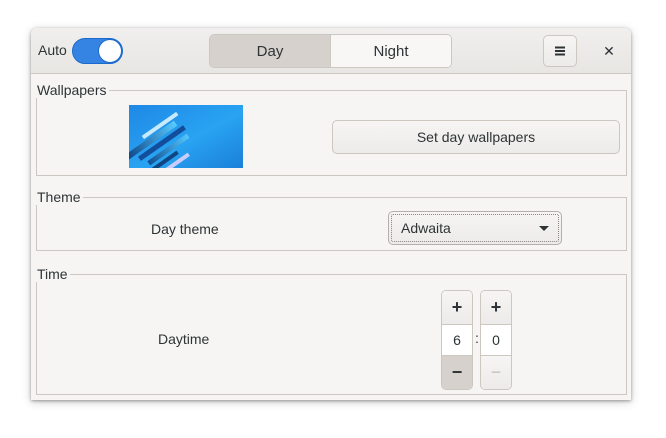  I want to click on wallpapers-section-title: Wallpapers, so click(72, 90).